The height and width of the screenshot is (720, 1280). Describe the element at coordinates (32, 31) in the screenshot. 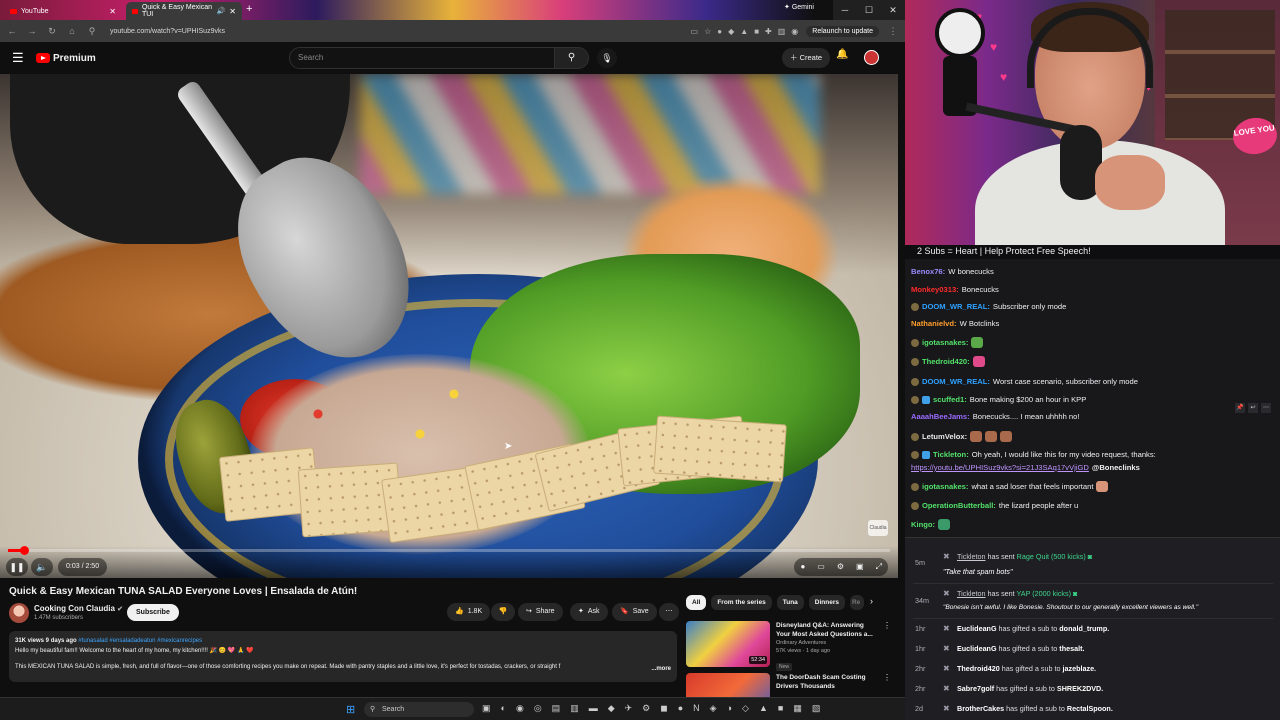

I see `forward-icon: →` at that location.